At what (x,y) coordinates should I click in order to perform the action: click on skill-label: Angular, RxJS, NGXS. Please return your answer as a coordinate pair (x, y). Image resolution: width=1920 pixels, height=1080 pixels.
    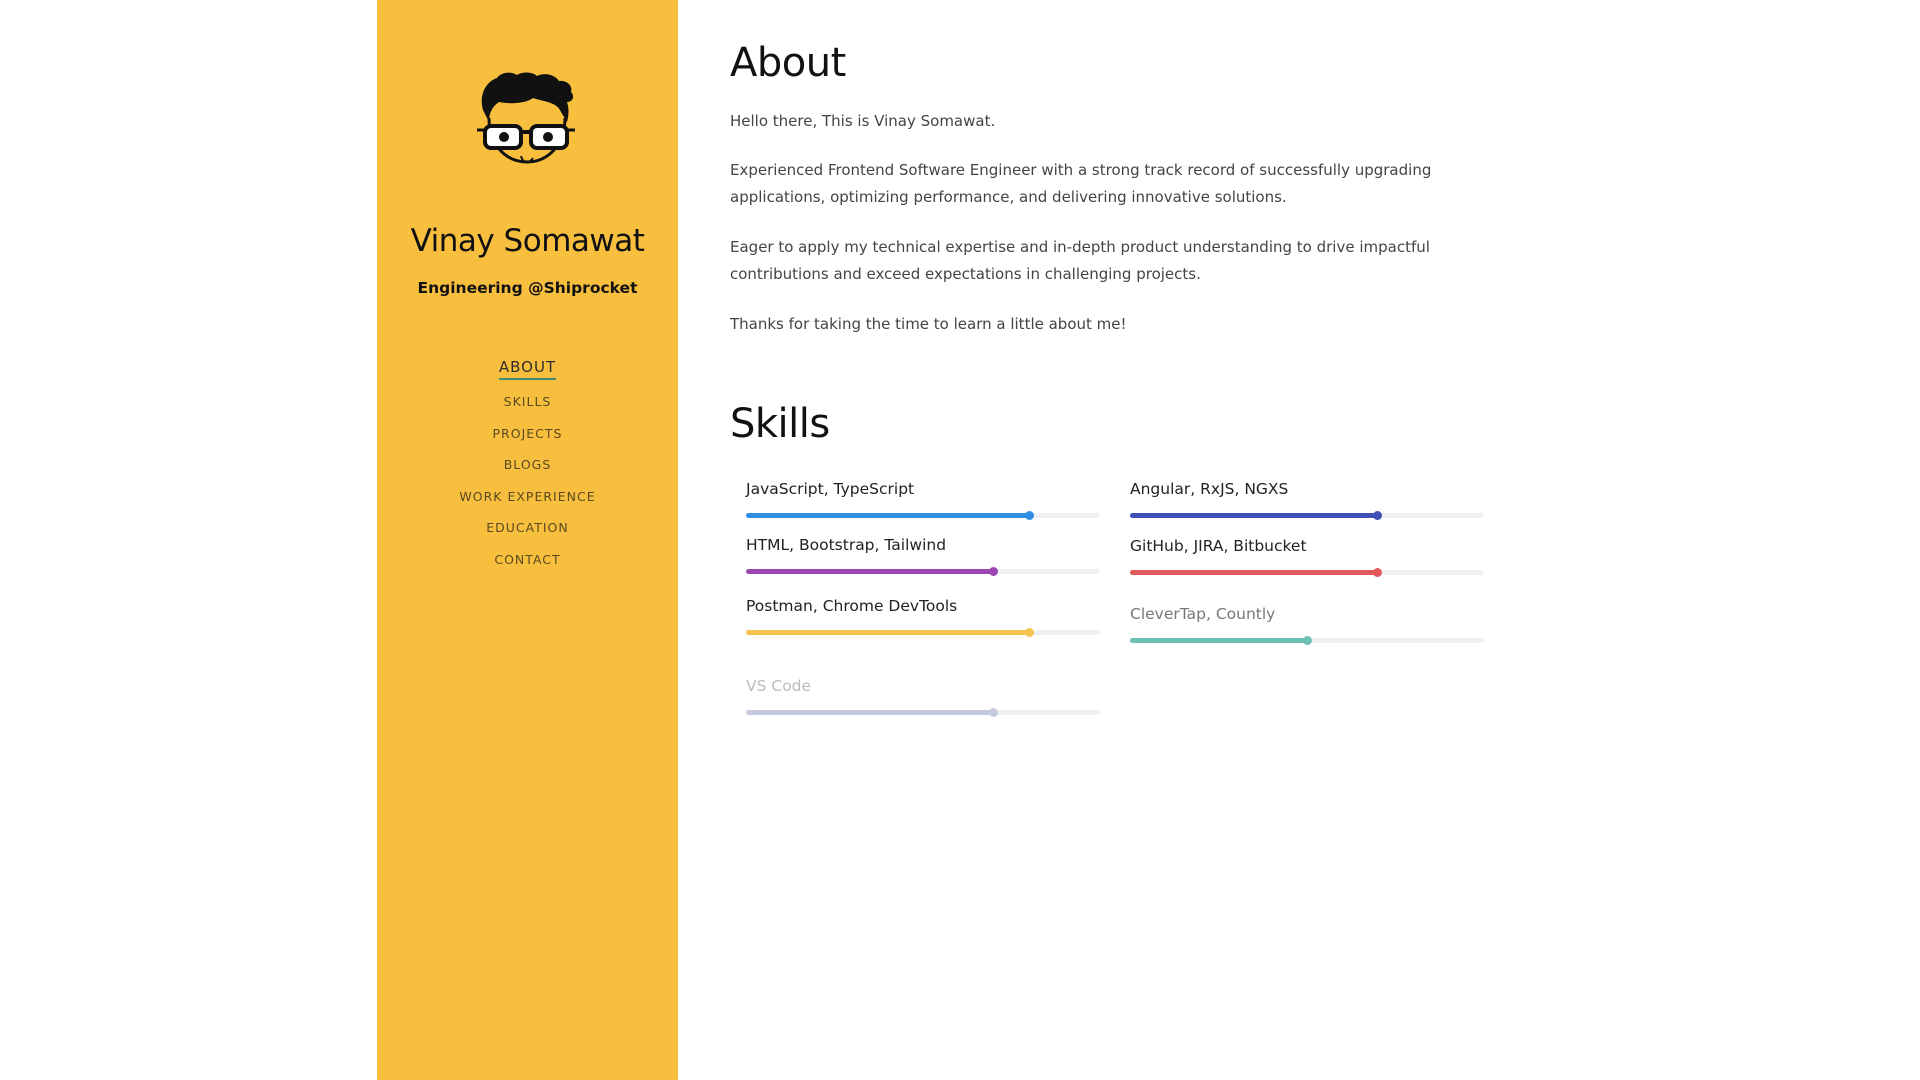
    Looking at the image, I should click on (1209, 489).